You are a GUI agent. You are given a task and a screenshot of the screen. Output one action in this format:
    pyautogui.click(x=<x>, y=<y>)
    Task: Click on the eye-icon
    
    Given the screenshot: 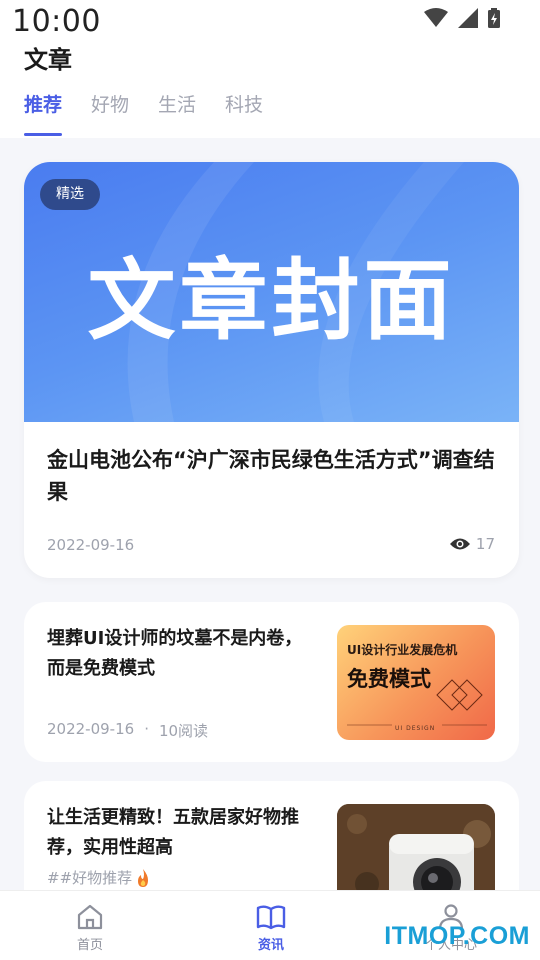 What is the action you would take?
    pyautogui.click(x=459, y=544)
    